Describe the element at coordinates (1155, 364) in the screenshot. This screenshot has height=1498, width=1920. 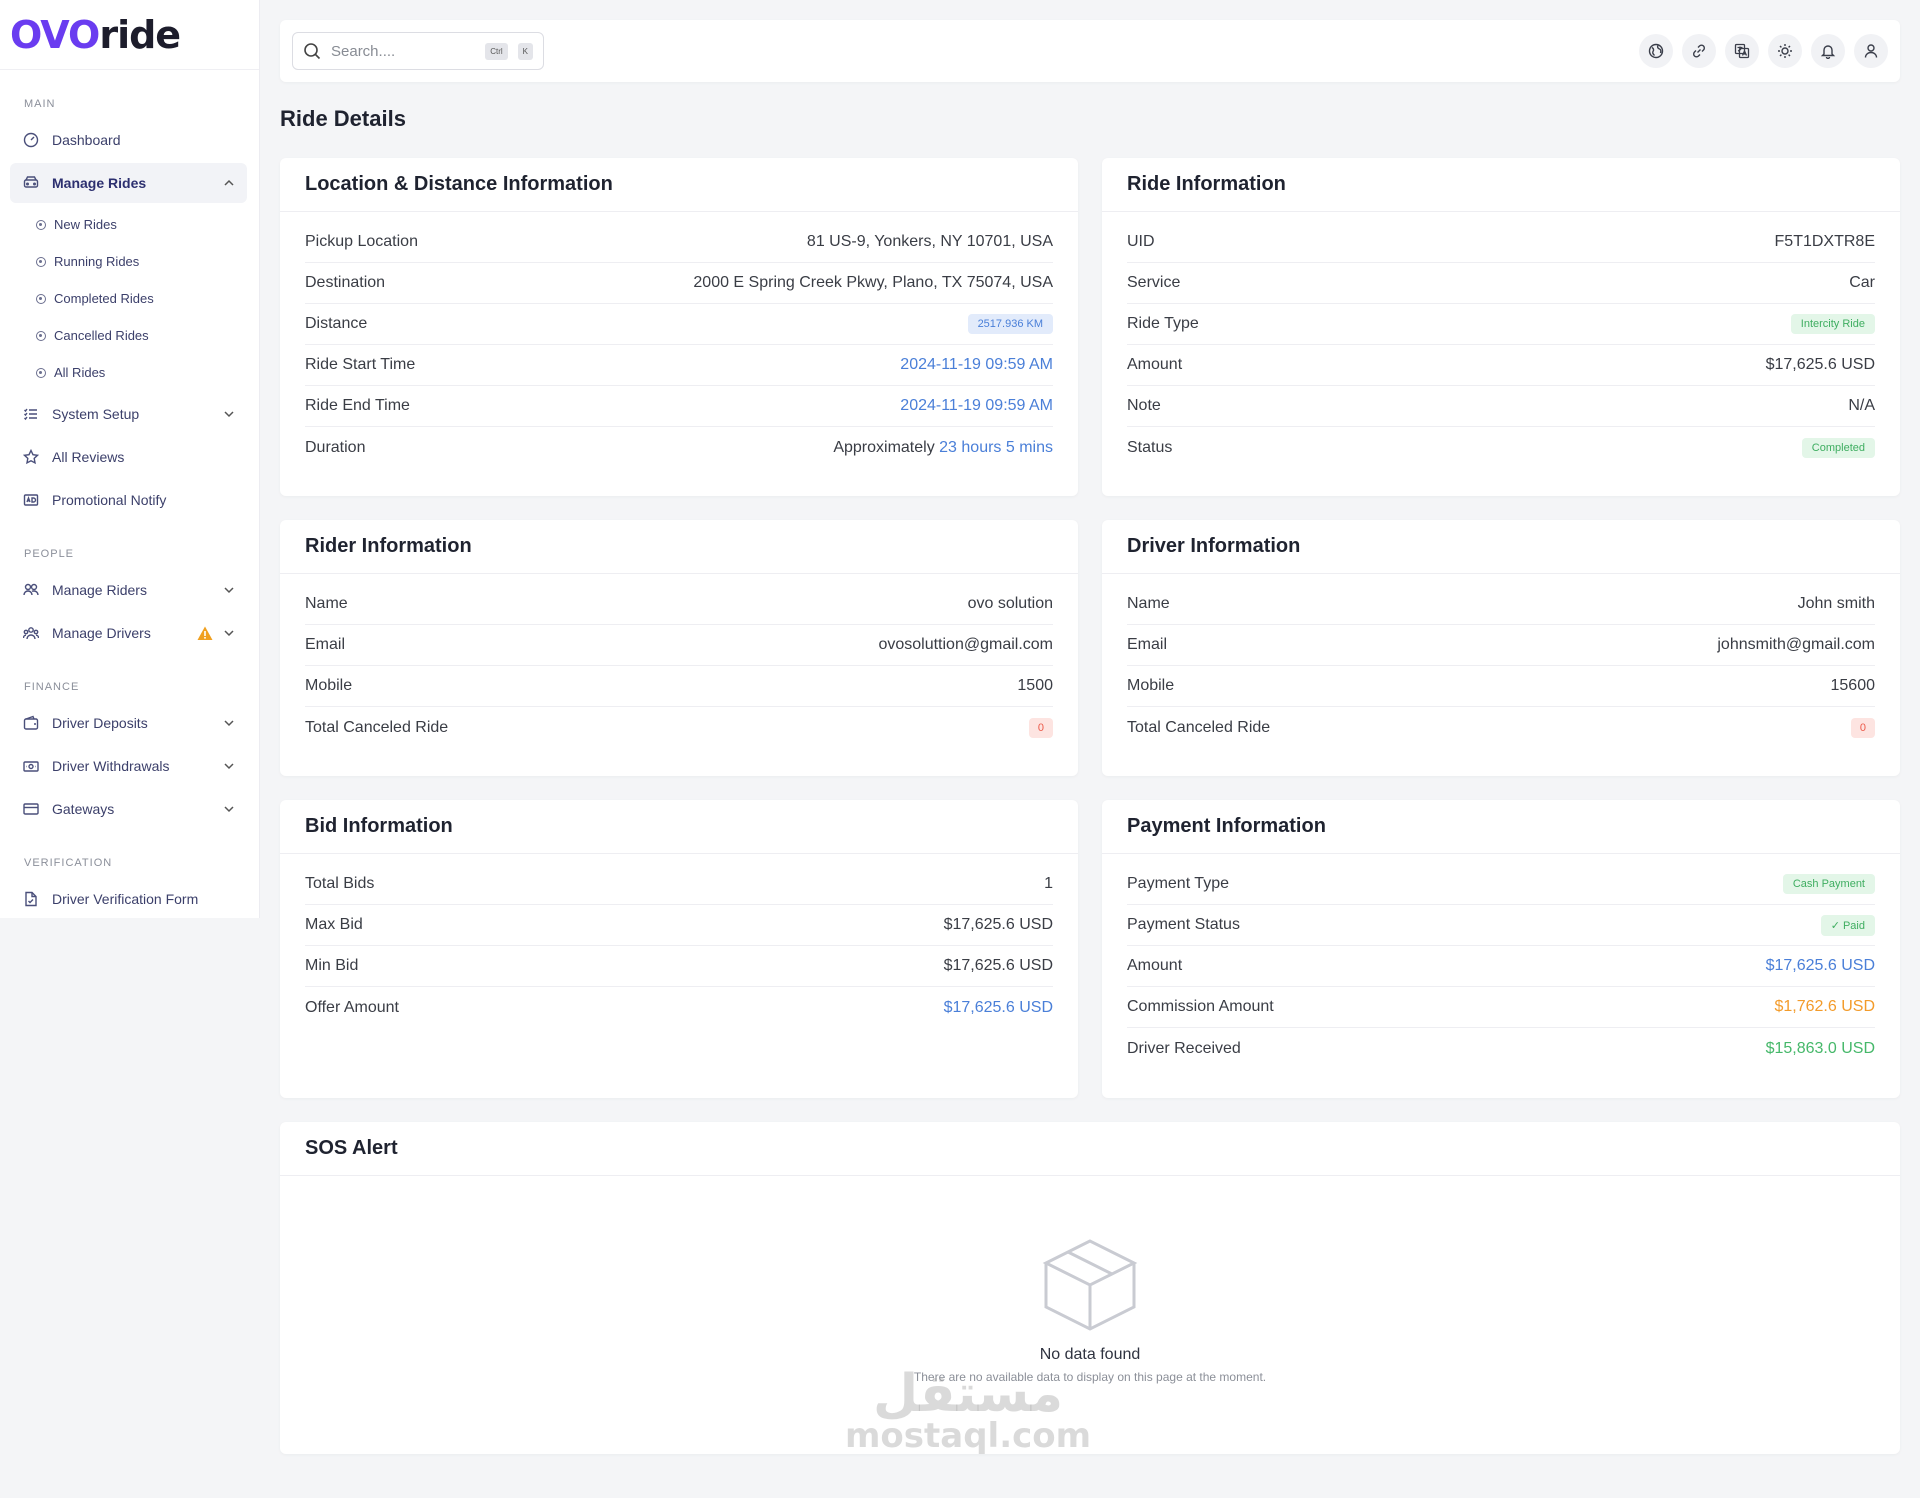
I see `row-label: Amount` at that location.